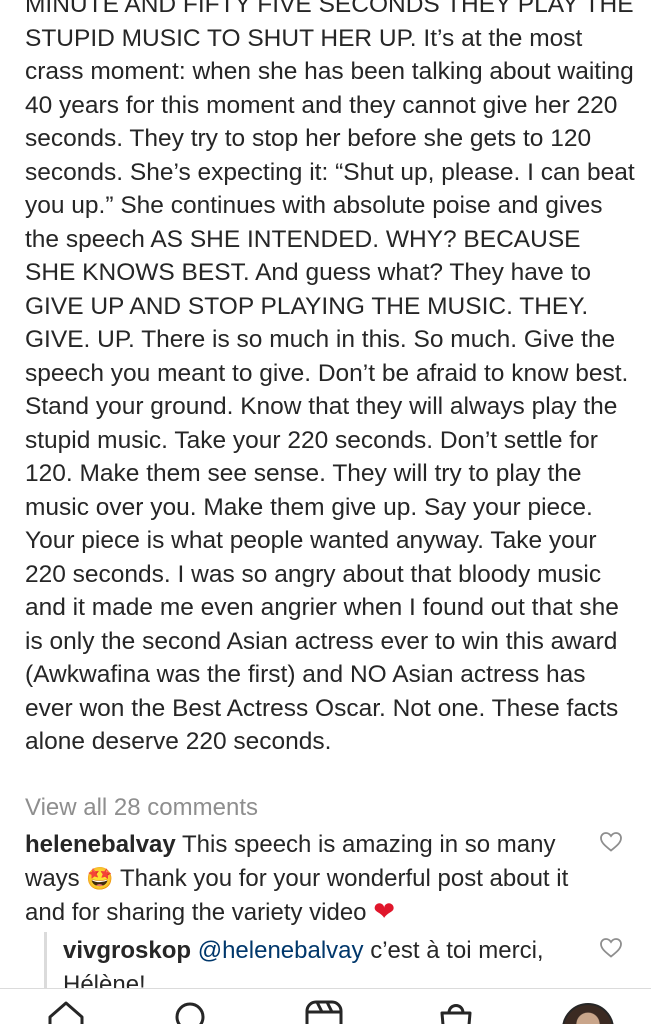 The height and width of the screenshot is (1024, 651). What do you see at coordinates (281, 950) in the screenshot?
I see `reply-mention: @helenebalvay` at bounding box center [281, 950].